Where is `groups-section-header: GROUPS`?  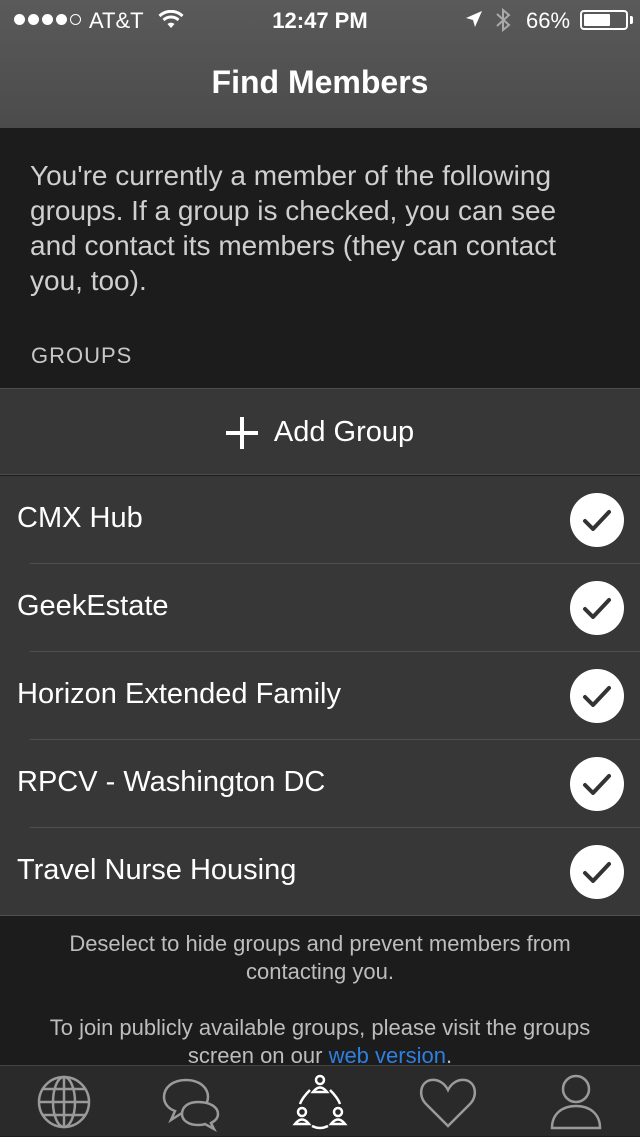
groups-section-header: GROUPS is located at coordinates (82, 355).